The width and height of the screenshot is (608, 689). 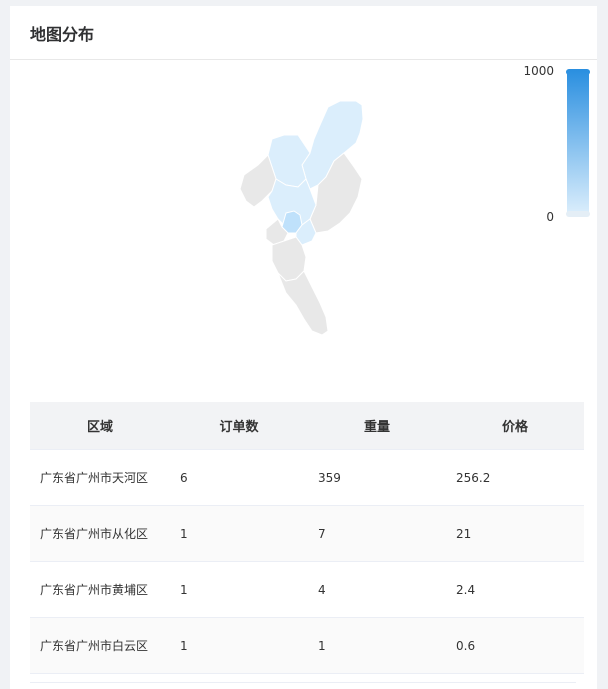 I want to click on visual-map-gradient-bar, so click(x=578, y=142).